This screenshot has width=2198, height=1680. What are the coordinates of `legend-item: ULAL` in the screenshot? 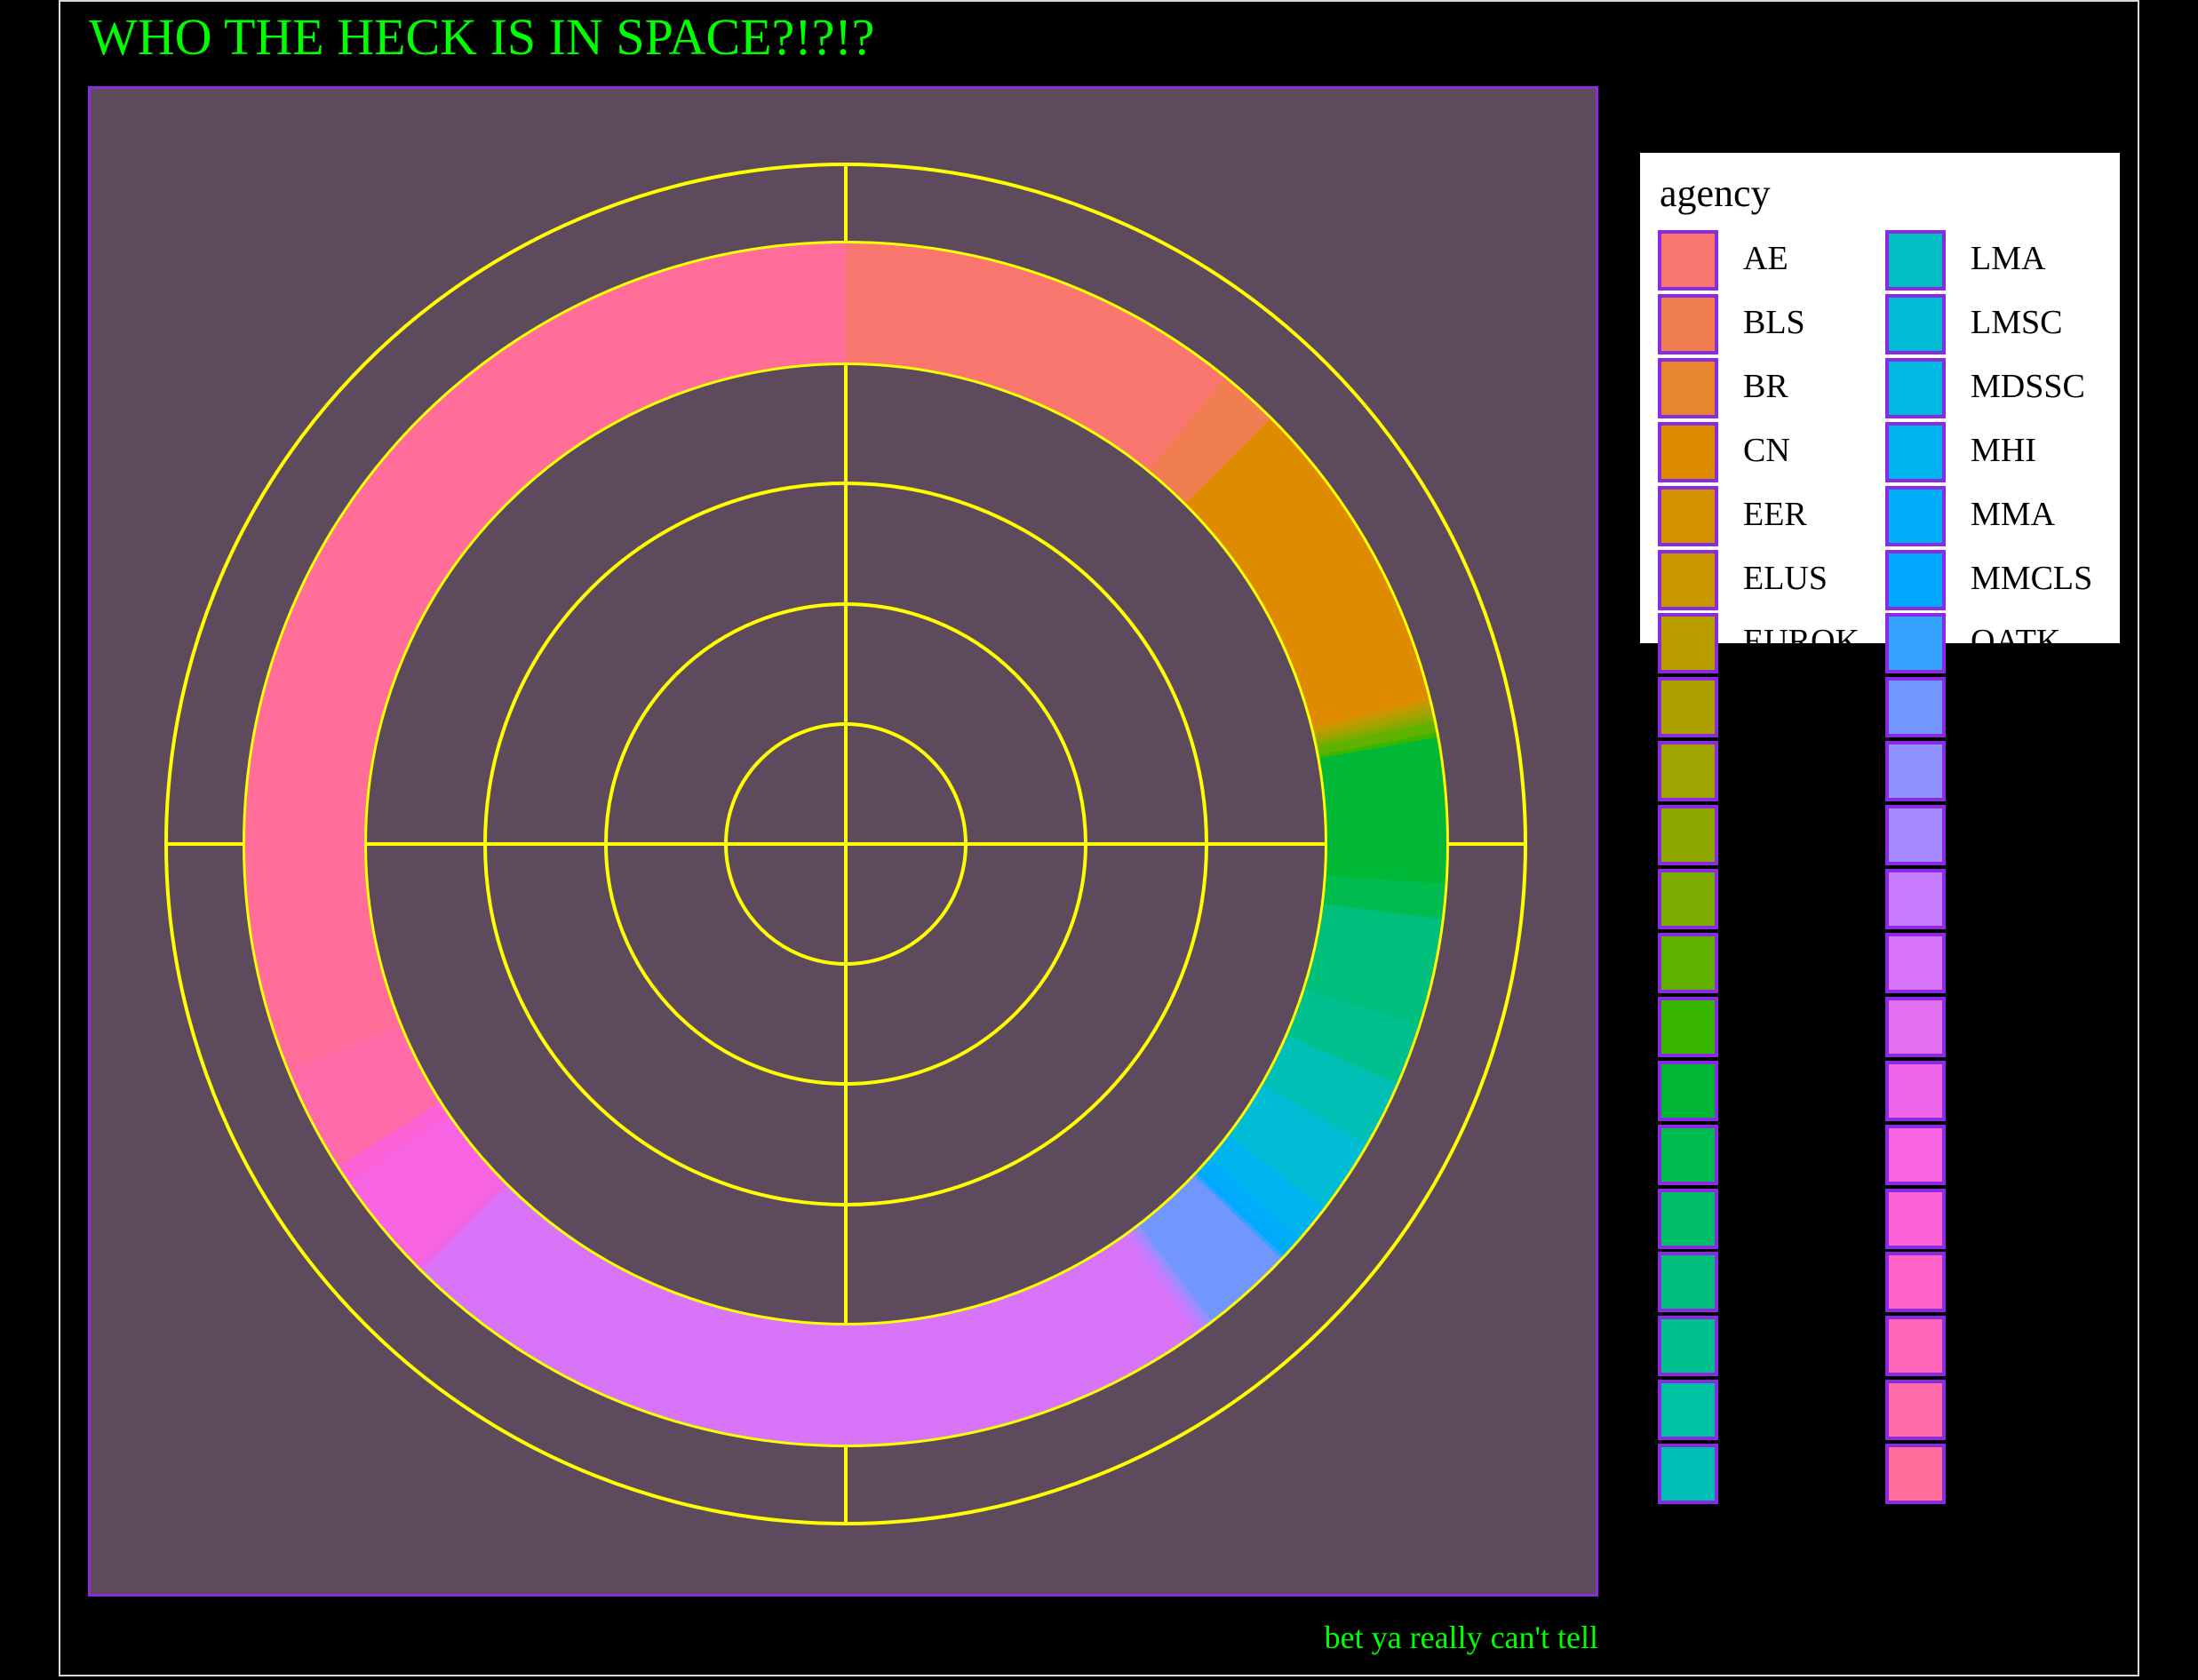 It's located at (1998, 1412).